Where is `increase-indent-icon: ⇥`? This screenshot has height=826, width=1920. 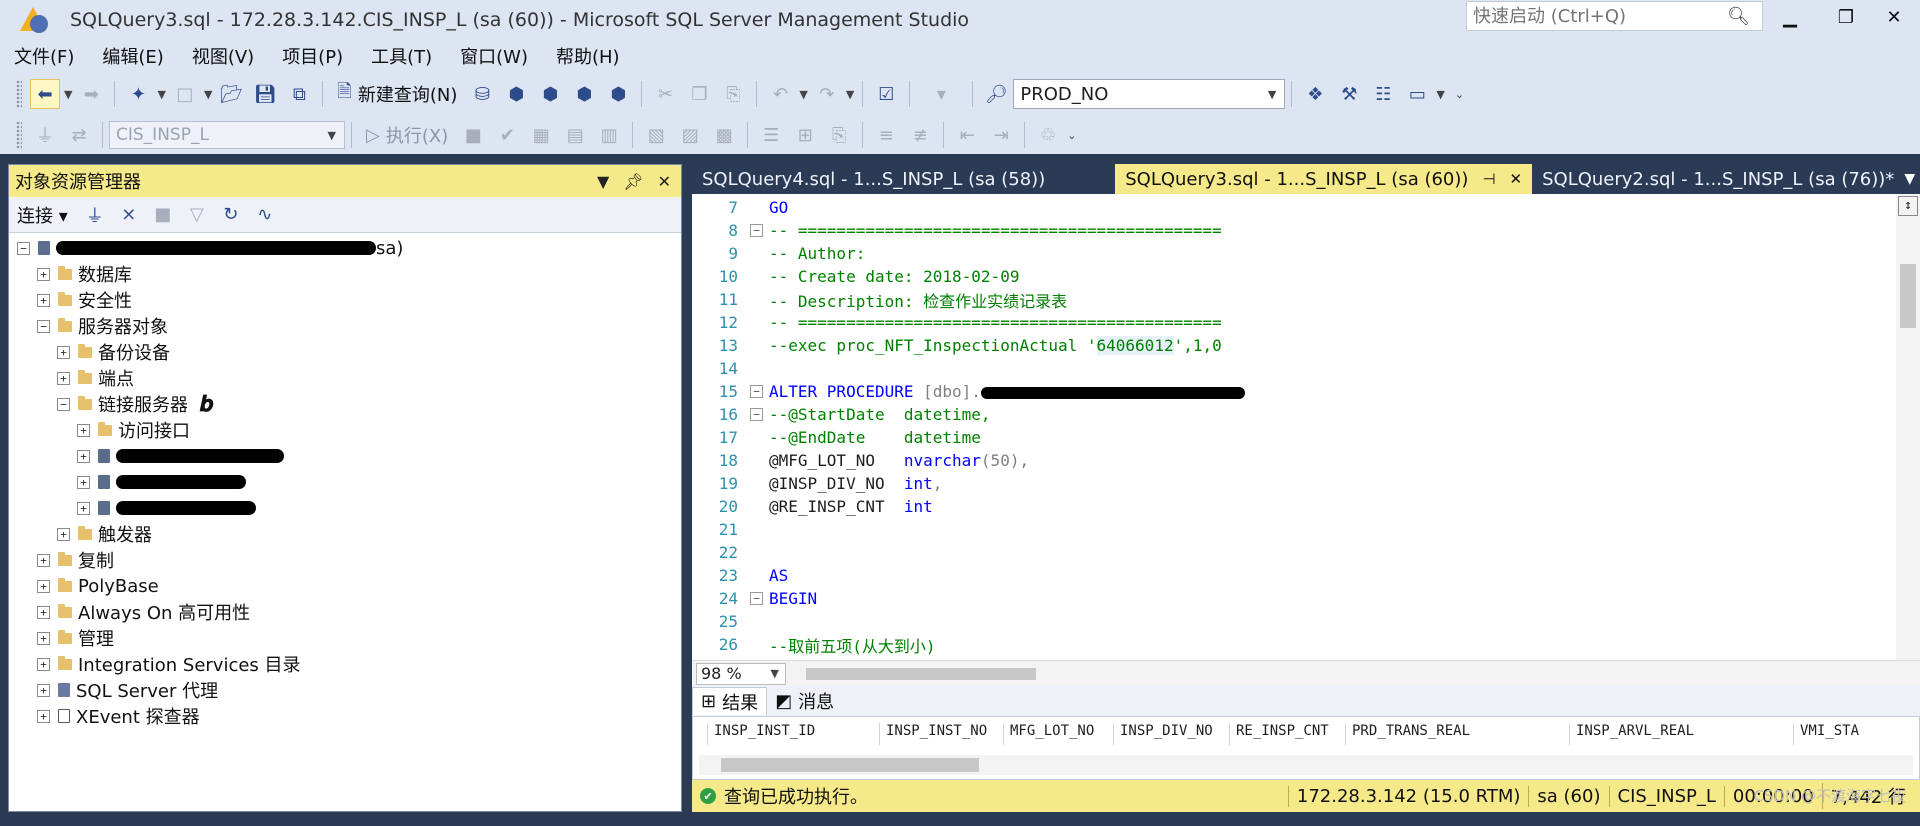
increase-indent-icon: ⇥ is located at coordinates (1001, 135).